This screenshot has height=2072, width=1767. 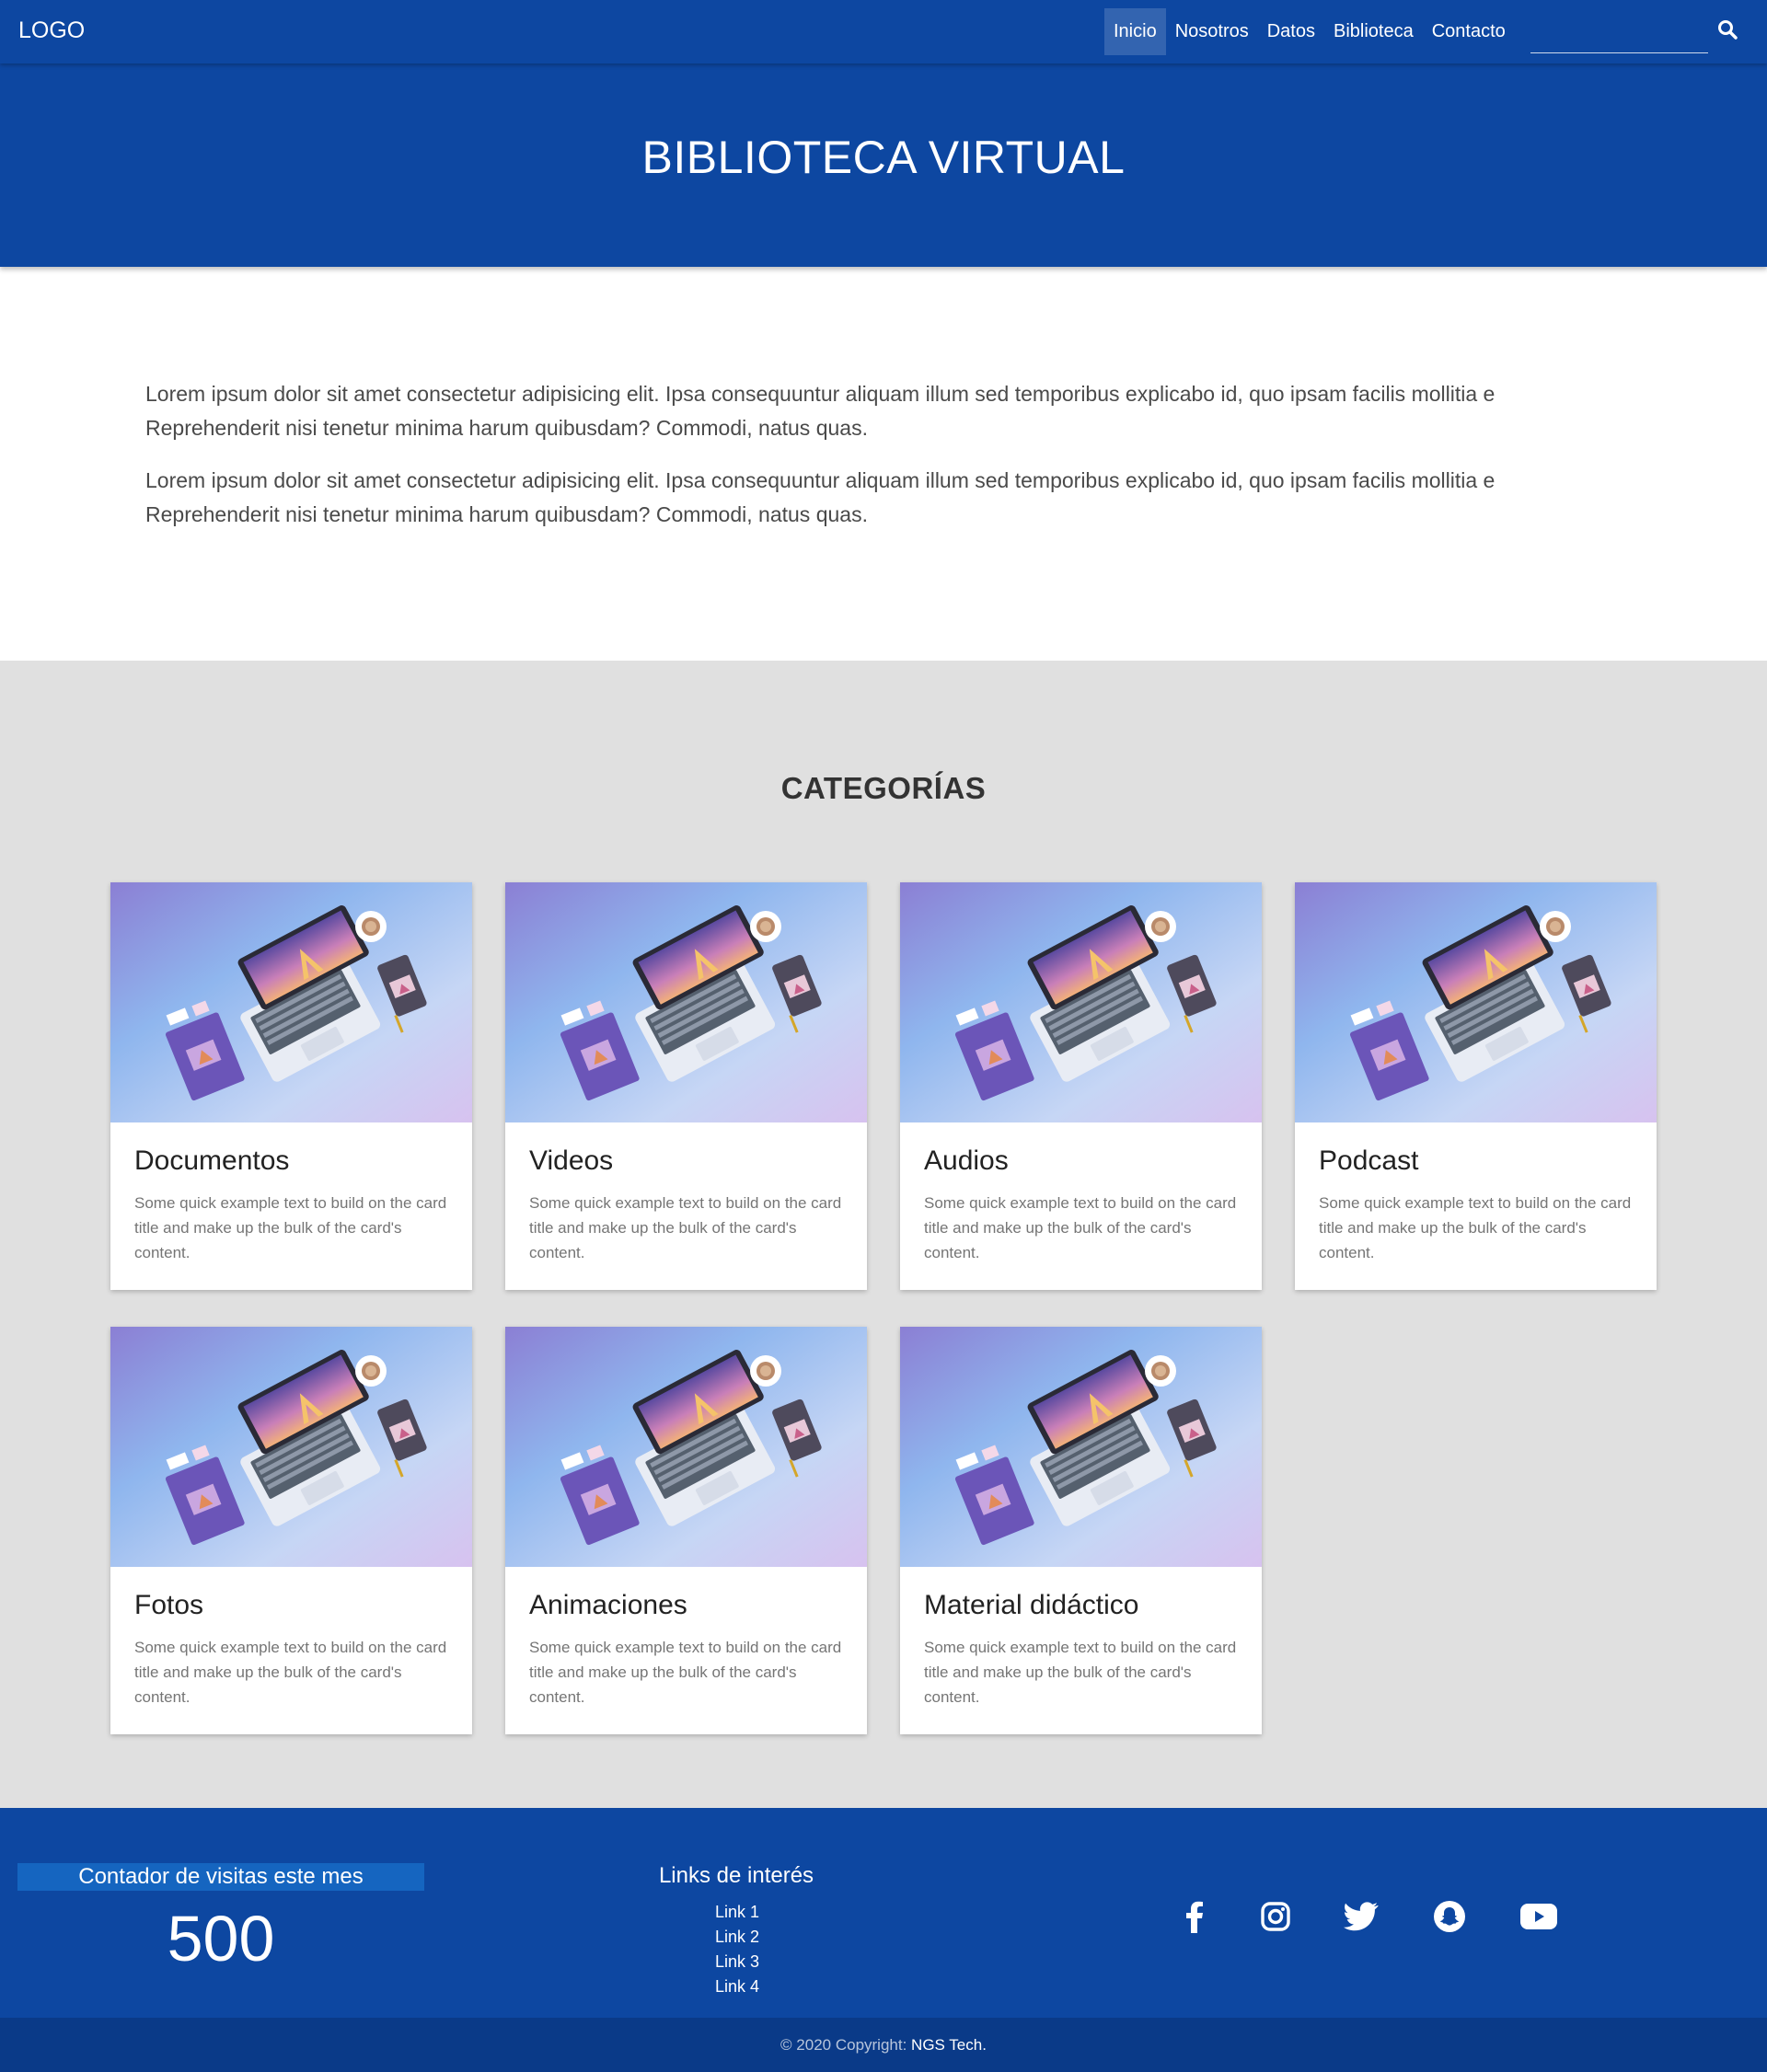 I want to click on instagram-icon, so click(x=1275, y=1916).